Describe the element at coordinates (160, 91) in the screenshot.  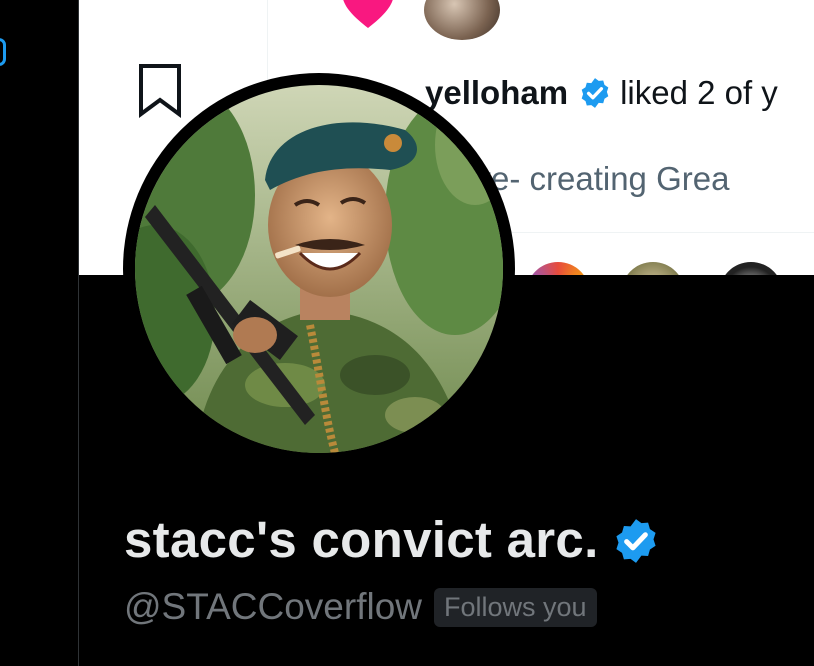
I see `bookmark-icon` at that location.